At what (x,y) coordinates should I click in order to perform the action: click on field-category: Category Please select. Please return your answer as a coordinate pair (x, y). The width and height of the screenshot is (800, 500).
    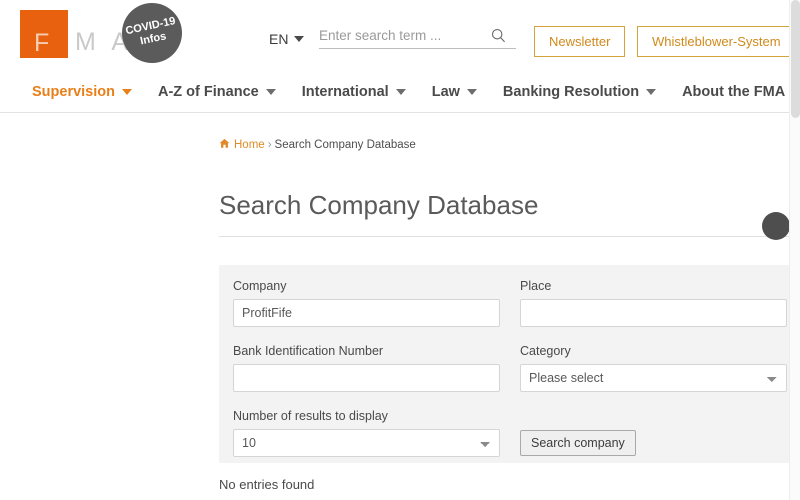
    Looking at the image, I should click on (653, 368).